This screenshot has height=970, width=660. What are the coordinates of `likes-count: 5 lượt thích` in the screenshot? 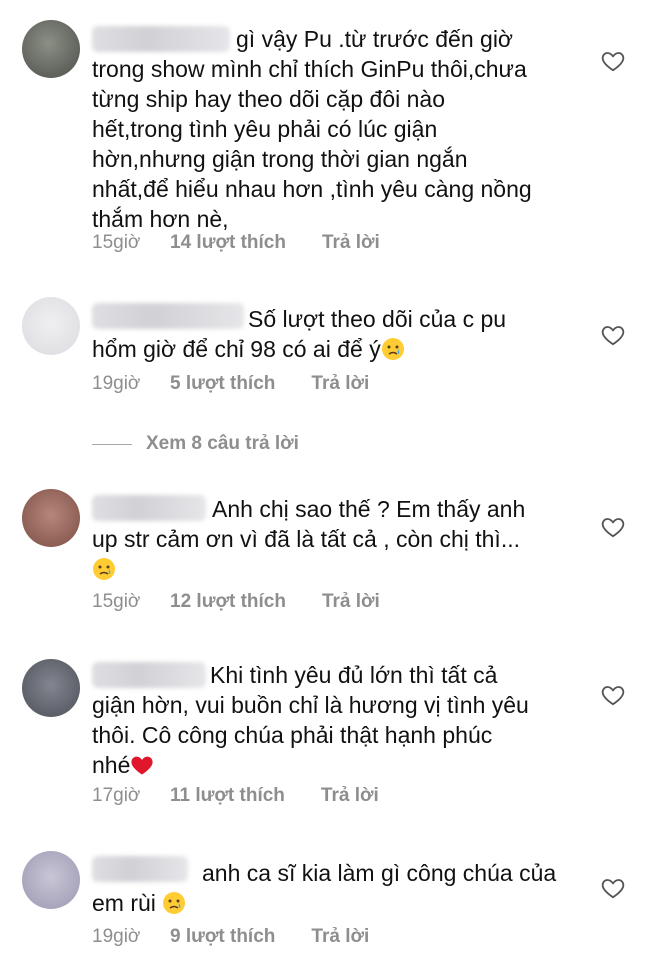 It's located at (222, 384).